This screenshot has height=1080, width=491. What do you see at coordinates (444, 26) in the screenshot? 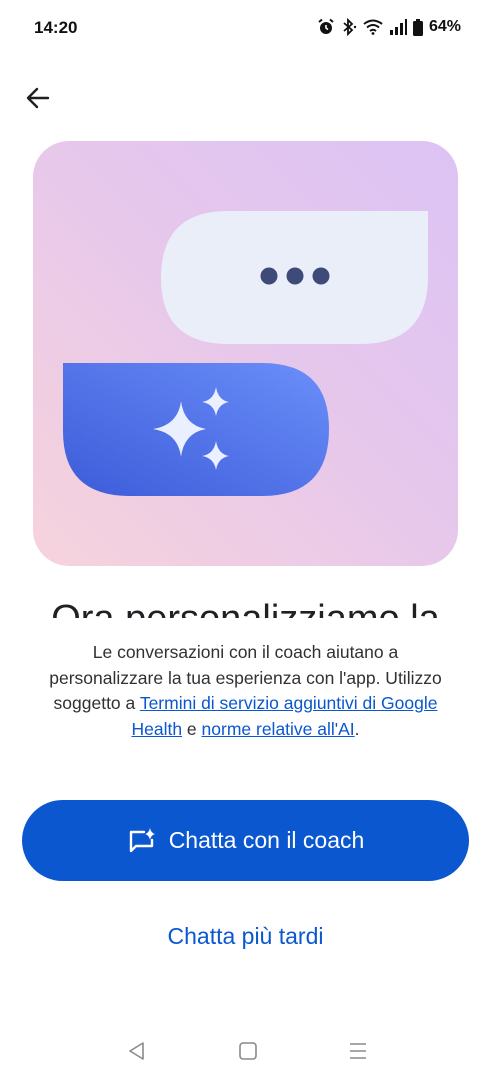
I see `battery-percent: 64%` at bounding box center [444, 26].